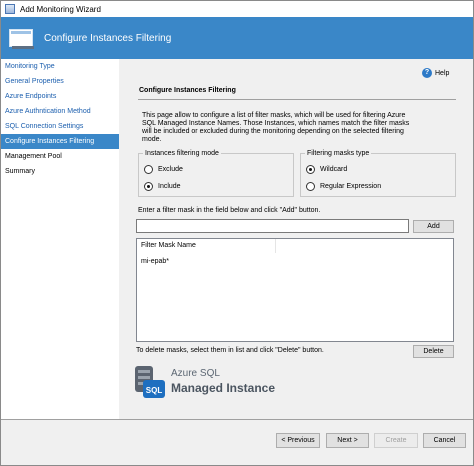  What do you see at coordinates (272, 226) in the screenshot?
I see `filter-mask-input` at bounding box center [272, 226].